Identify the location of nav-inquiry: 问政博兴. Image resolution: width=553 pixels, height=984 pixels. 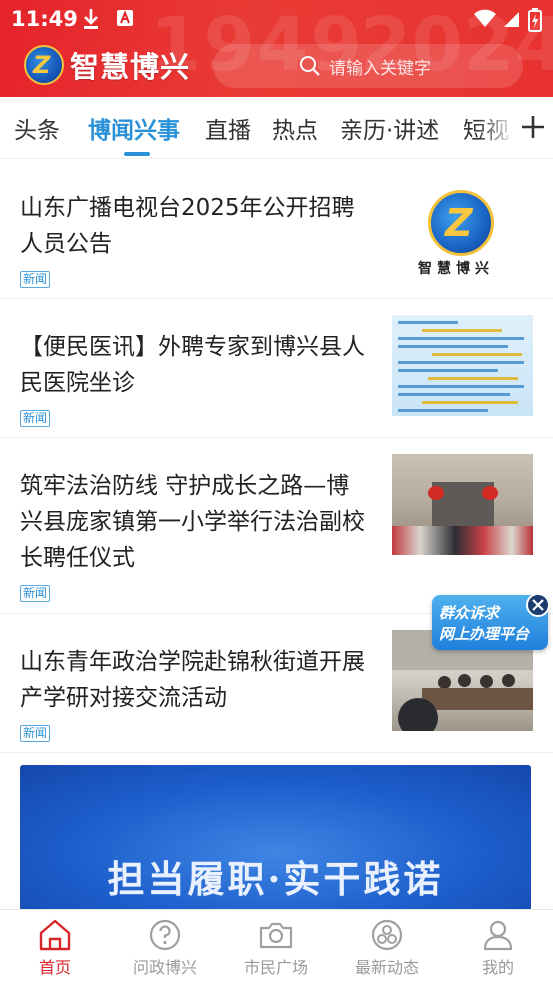
(165, 947).